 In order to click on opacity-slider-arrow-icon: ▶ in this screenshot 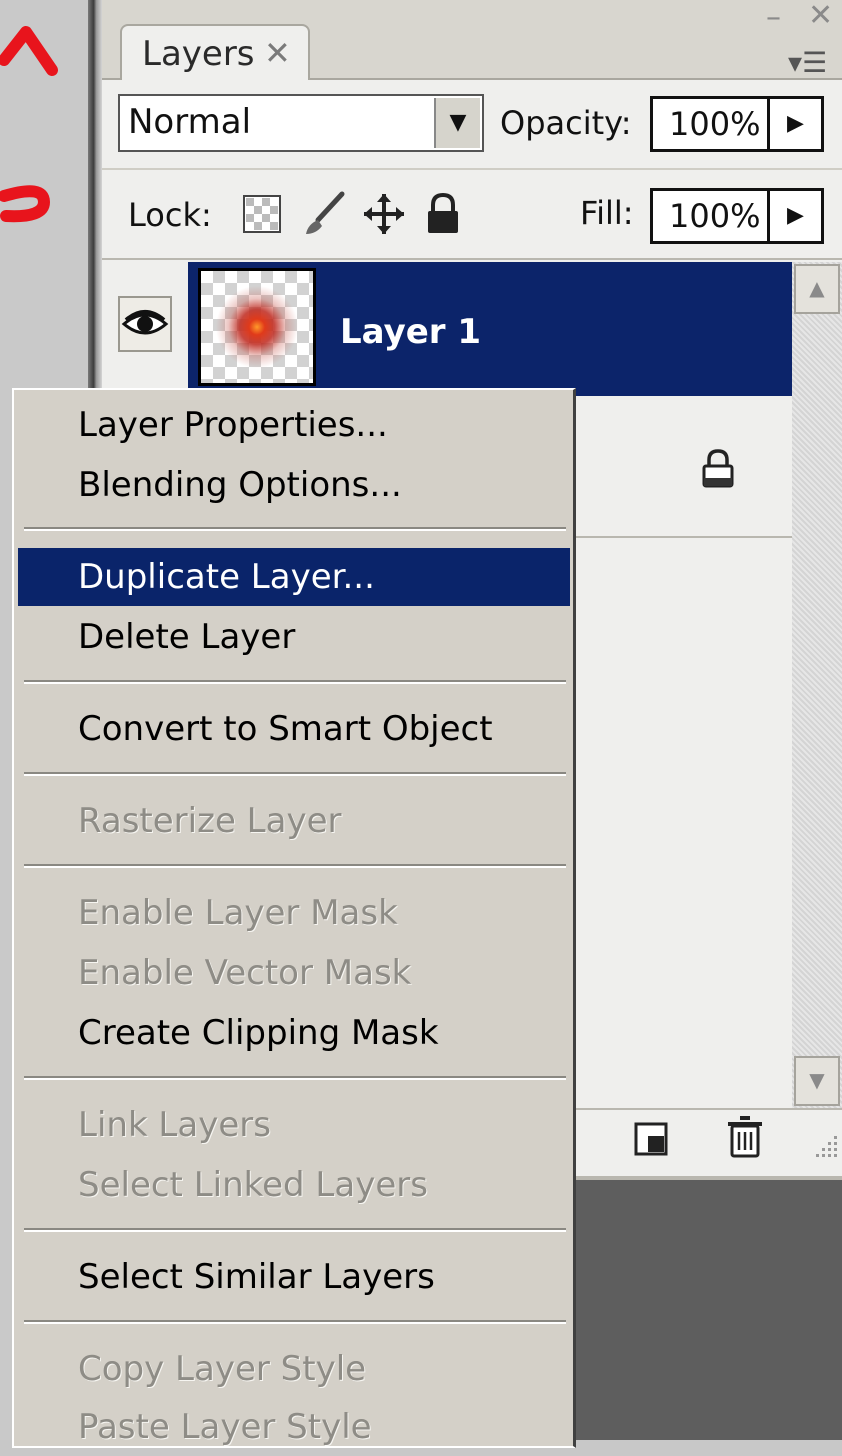, I will do `click(797, 124)`.